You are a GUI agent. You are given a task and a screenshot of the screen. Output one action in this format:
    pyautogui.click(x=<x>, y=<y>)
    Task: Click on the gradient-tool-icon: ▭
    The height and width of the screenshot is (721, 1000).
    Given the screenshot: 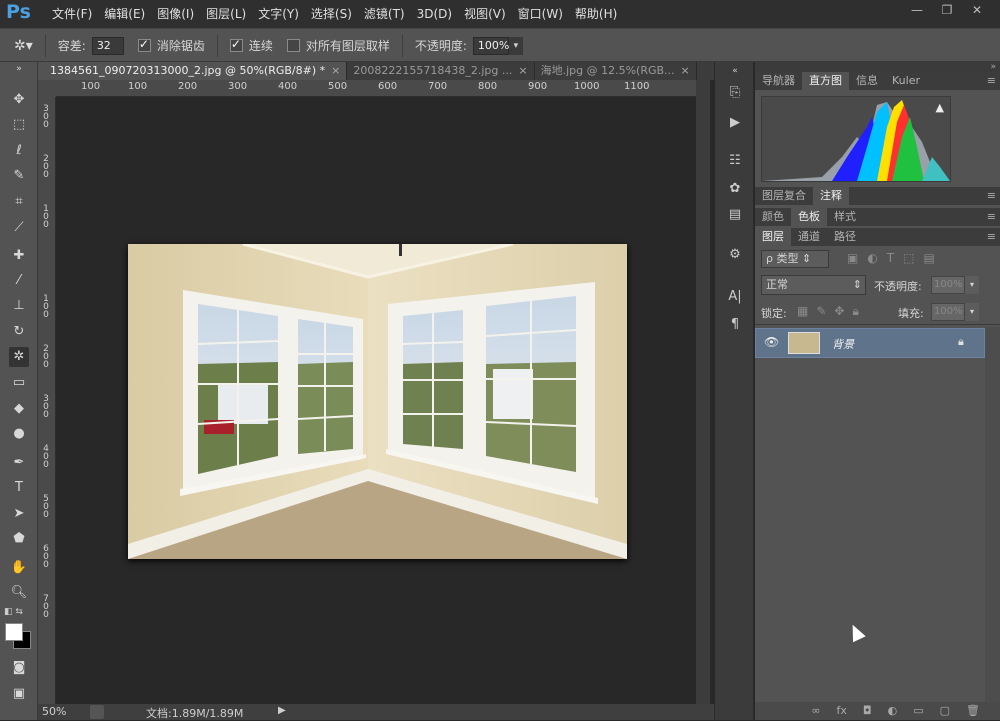 What is the action you would take?
    pyautogui.click(x=19, y=383)
    